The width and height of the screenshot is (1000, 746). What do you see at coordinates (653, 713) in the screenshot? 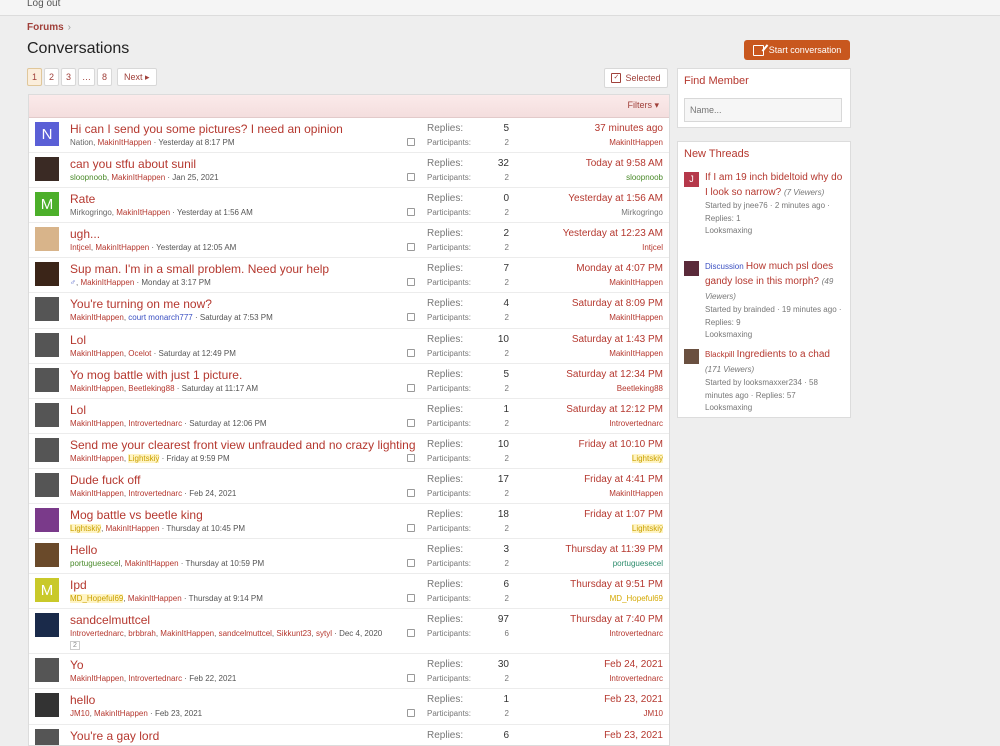
I see `last-message-user: JM10` at bounding box center [653, 713].